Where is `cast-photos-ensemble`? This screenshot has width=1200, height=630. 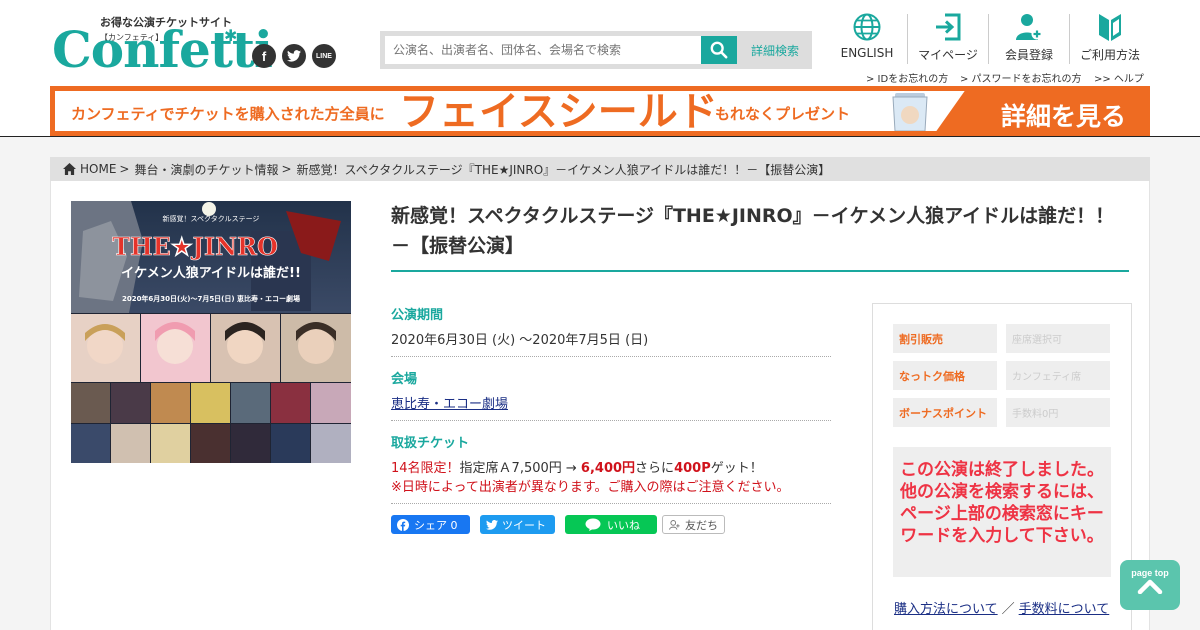
cast-photos-ensemble is located at coordinates (211, 423).